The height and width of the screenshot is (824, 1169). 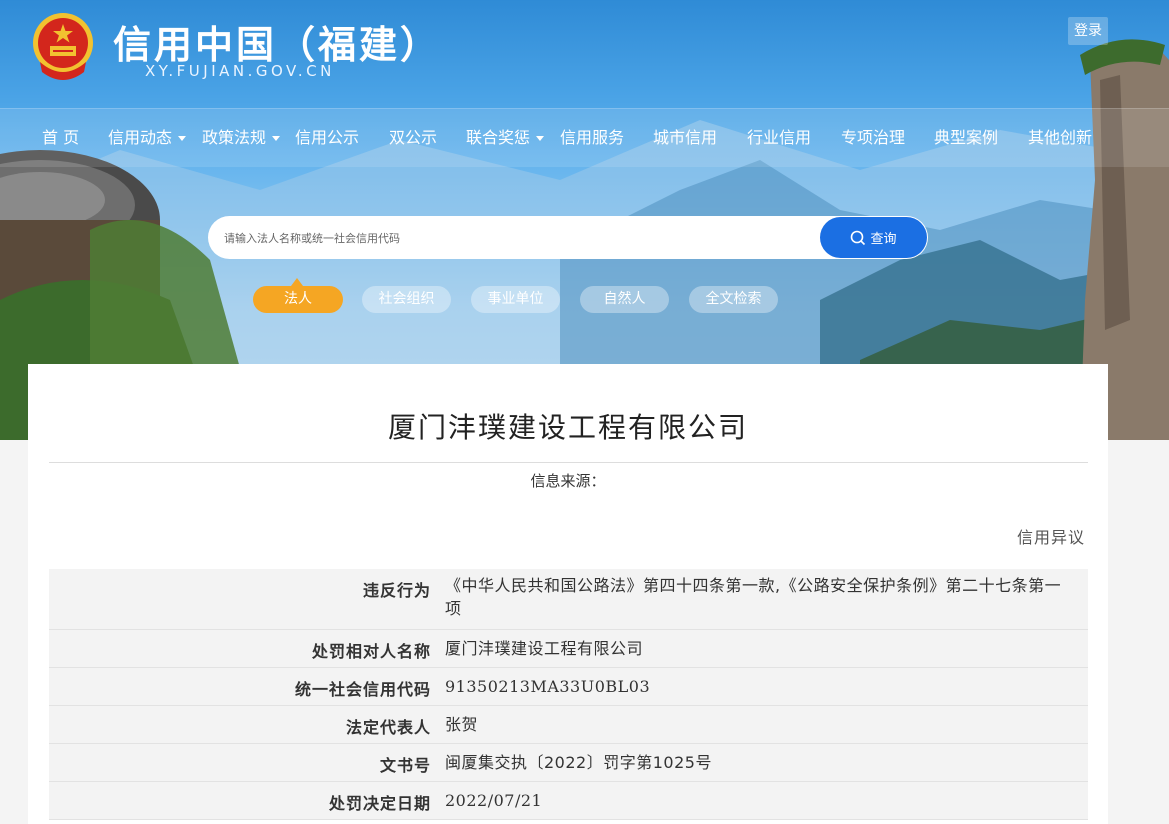 What do you see at coordinates (396, 590) in the screenshot?
I see `row-label: 违反行为` at bounding box center [396, 590].